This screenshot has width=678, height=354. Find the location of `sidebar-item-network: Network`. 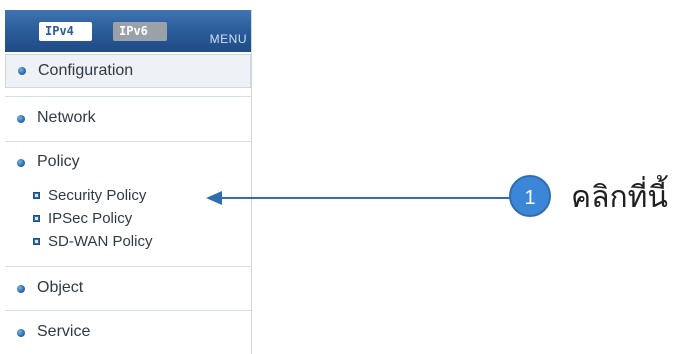

sidebar-item-network: Network is located at coordinates (128, 121).